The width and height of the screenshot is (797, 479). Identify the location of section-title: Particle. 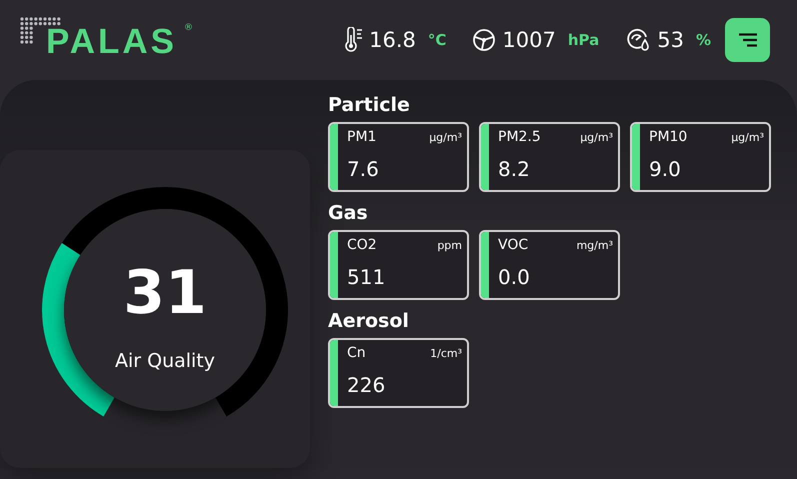
(369, 105).